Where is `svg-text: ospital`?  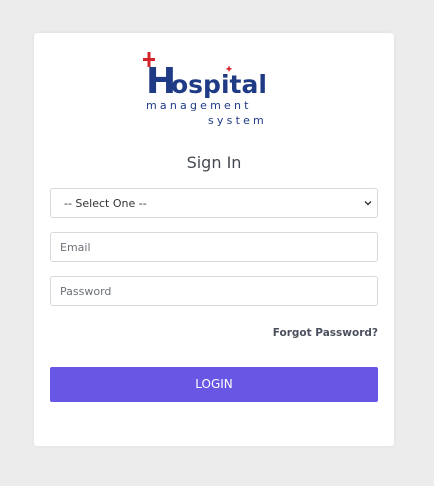 svg-text: ospital is located at coordinates (219, 84).